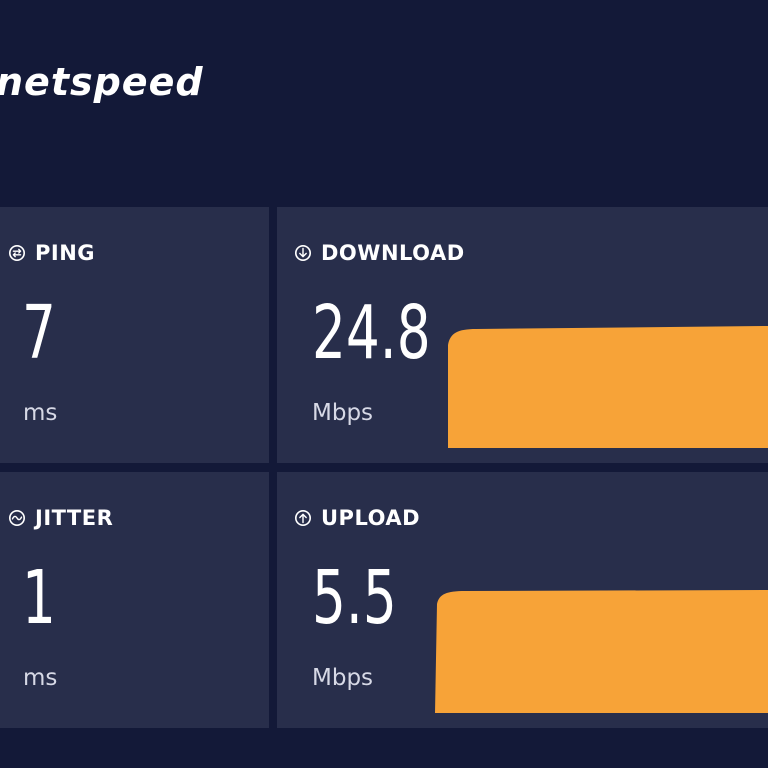  Describe the element at coordinates (39, 333) in the screenshot. I see `ping-value: 7` at that location.